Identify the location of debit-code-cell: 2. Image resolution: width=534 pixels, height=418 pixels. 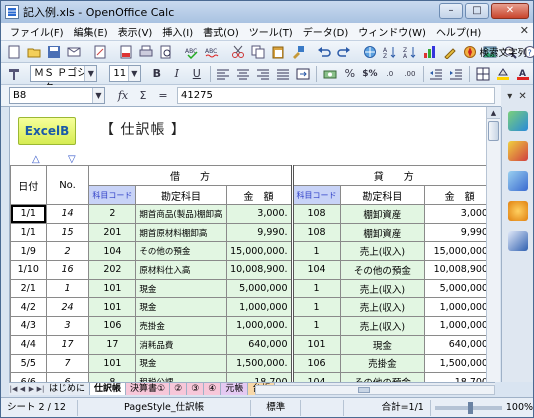
(112, 214).